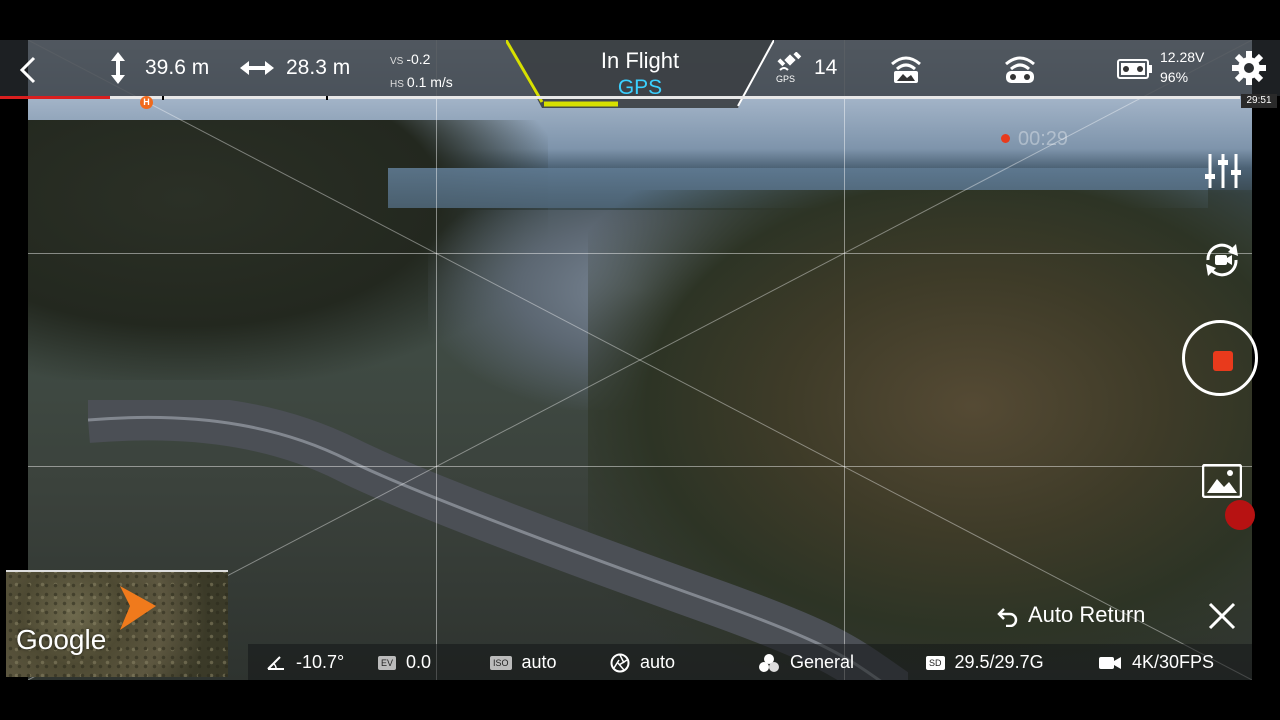 Image resolution: width=1280 pixels, height=720 pixels. I want to click on vertical-arrows-icon, so click(118, 68).